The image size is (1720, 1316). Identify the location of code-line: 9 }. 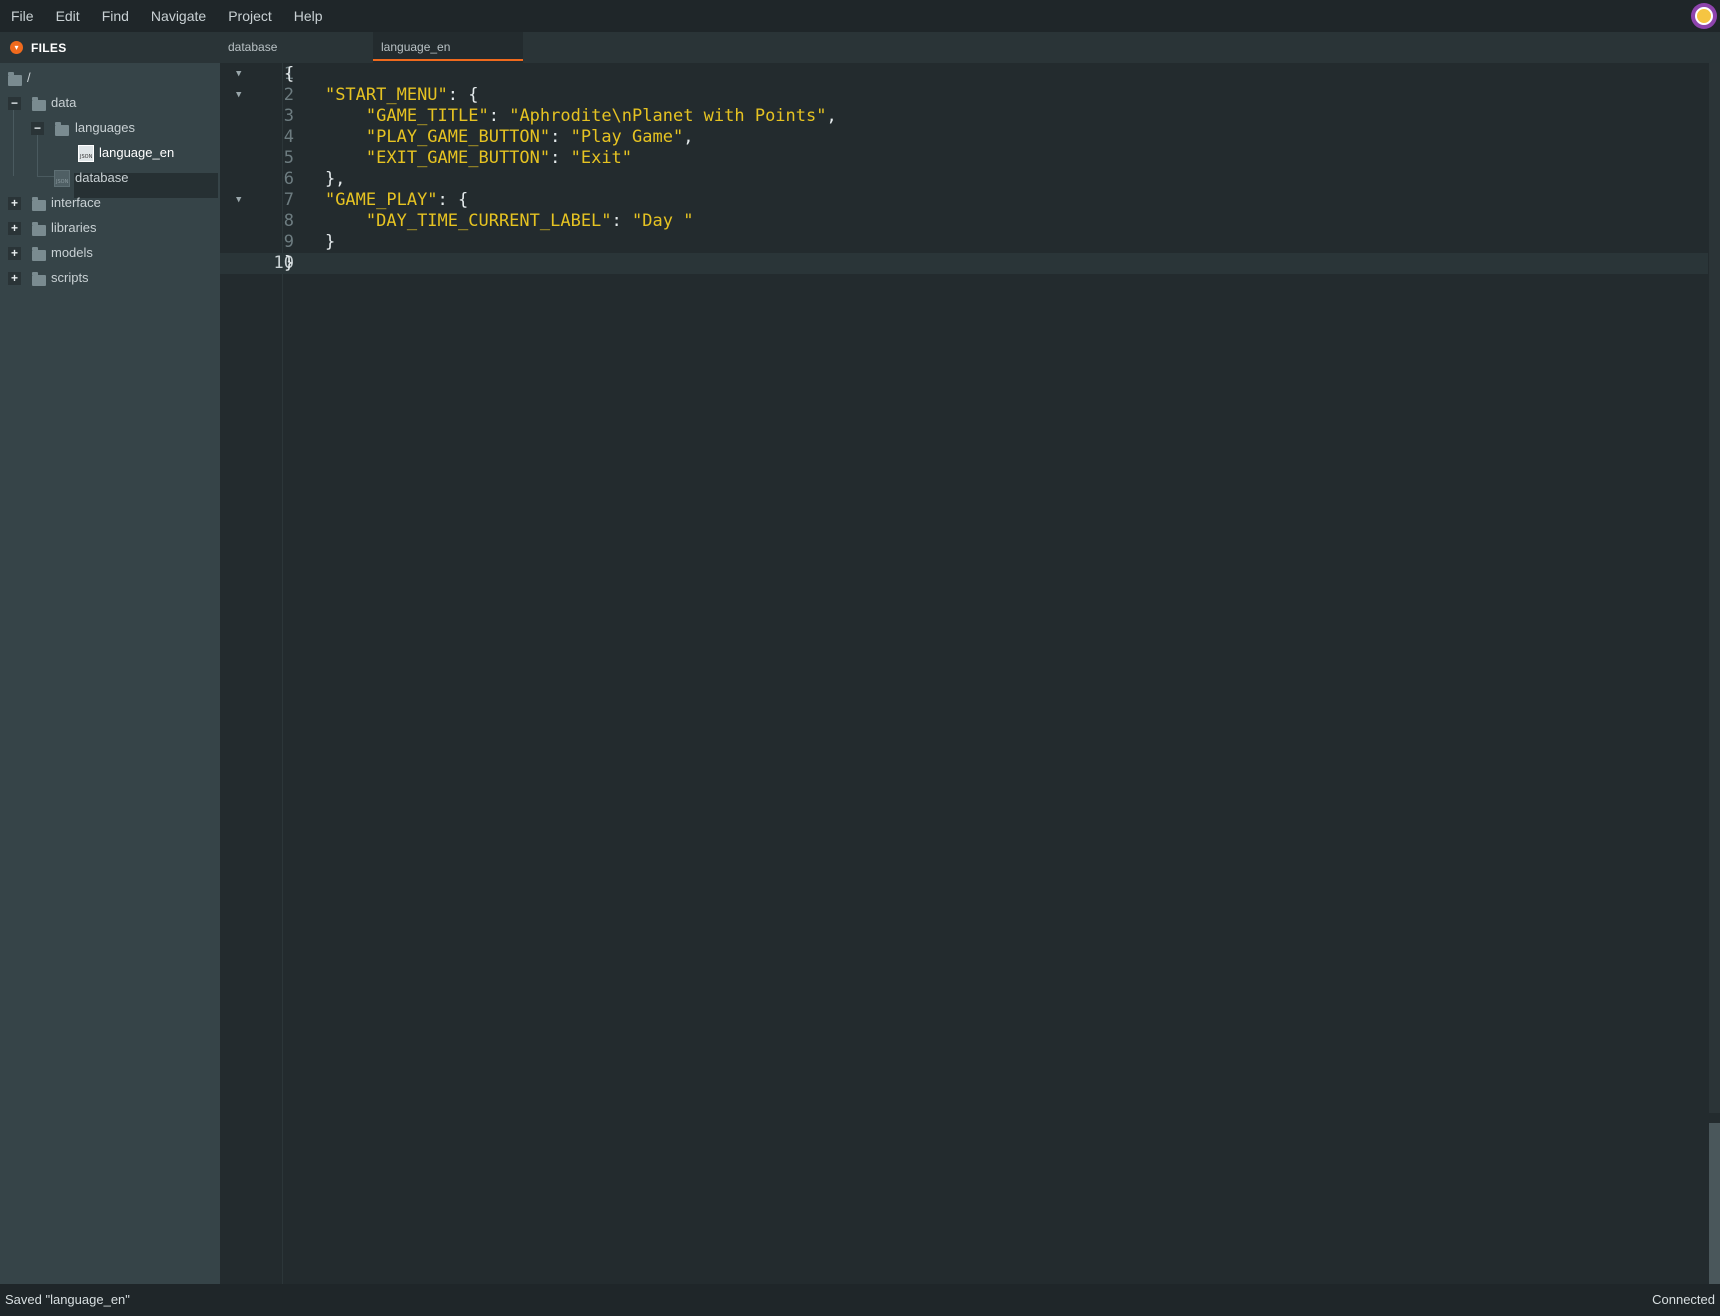
(964, 242).